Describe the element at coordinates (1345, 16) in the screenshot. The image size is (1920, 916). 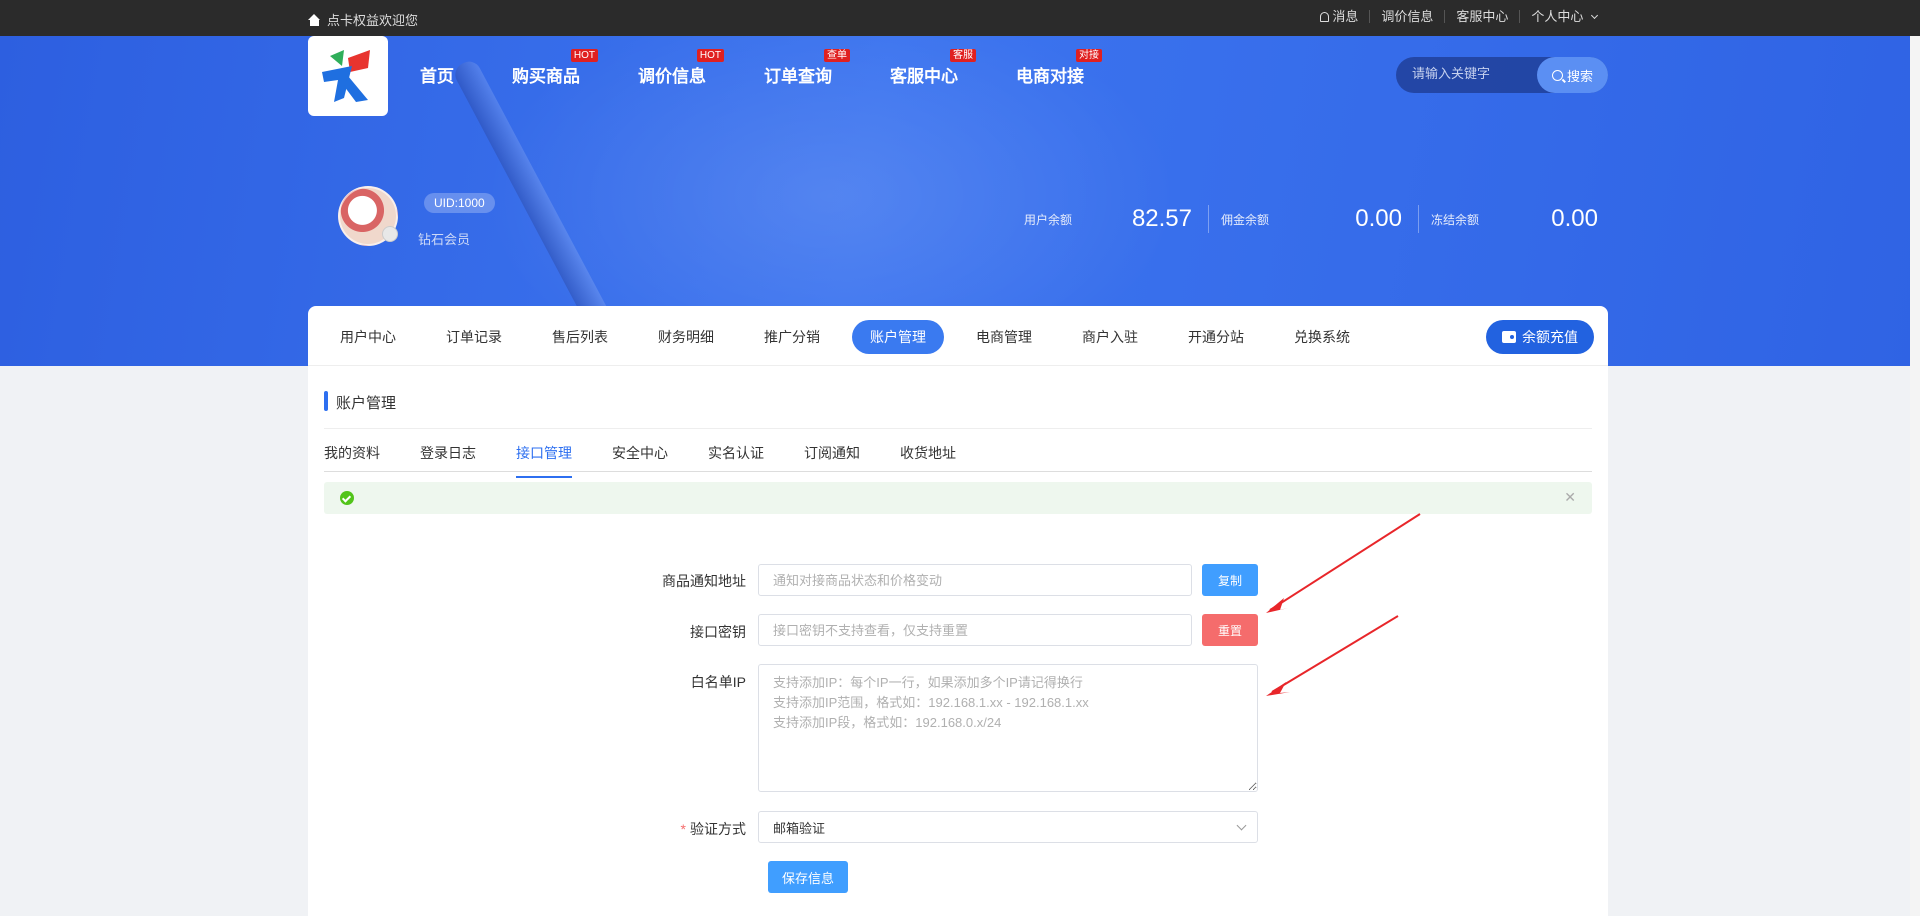
I see `messages-label: 消息` at that location.